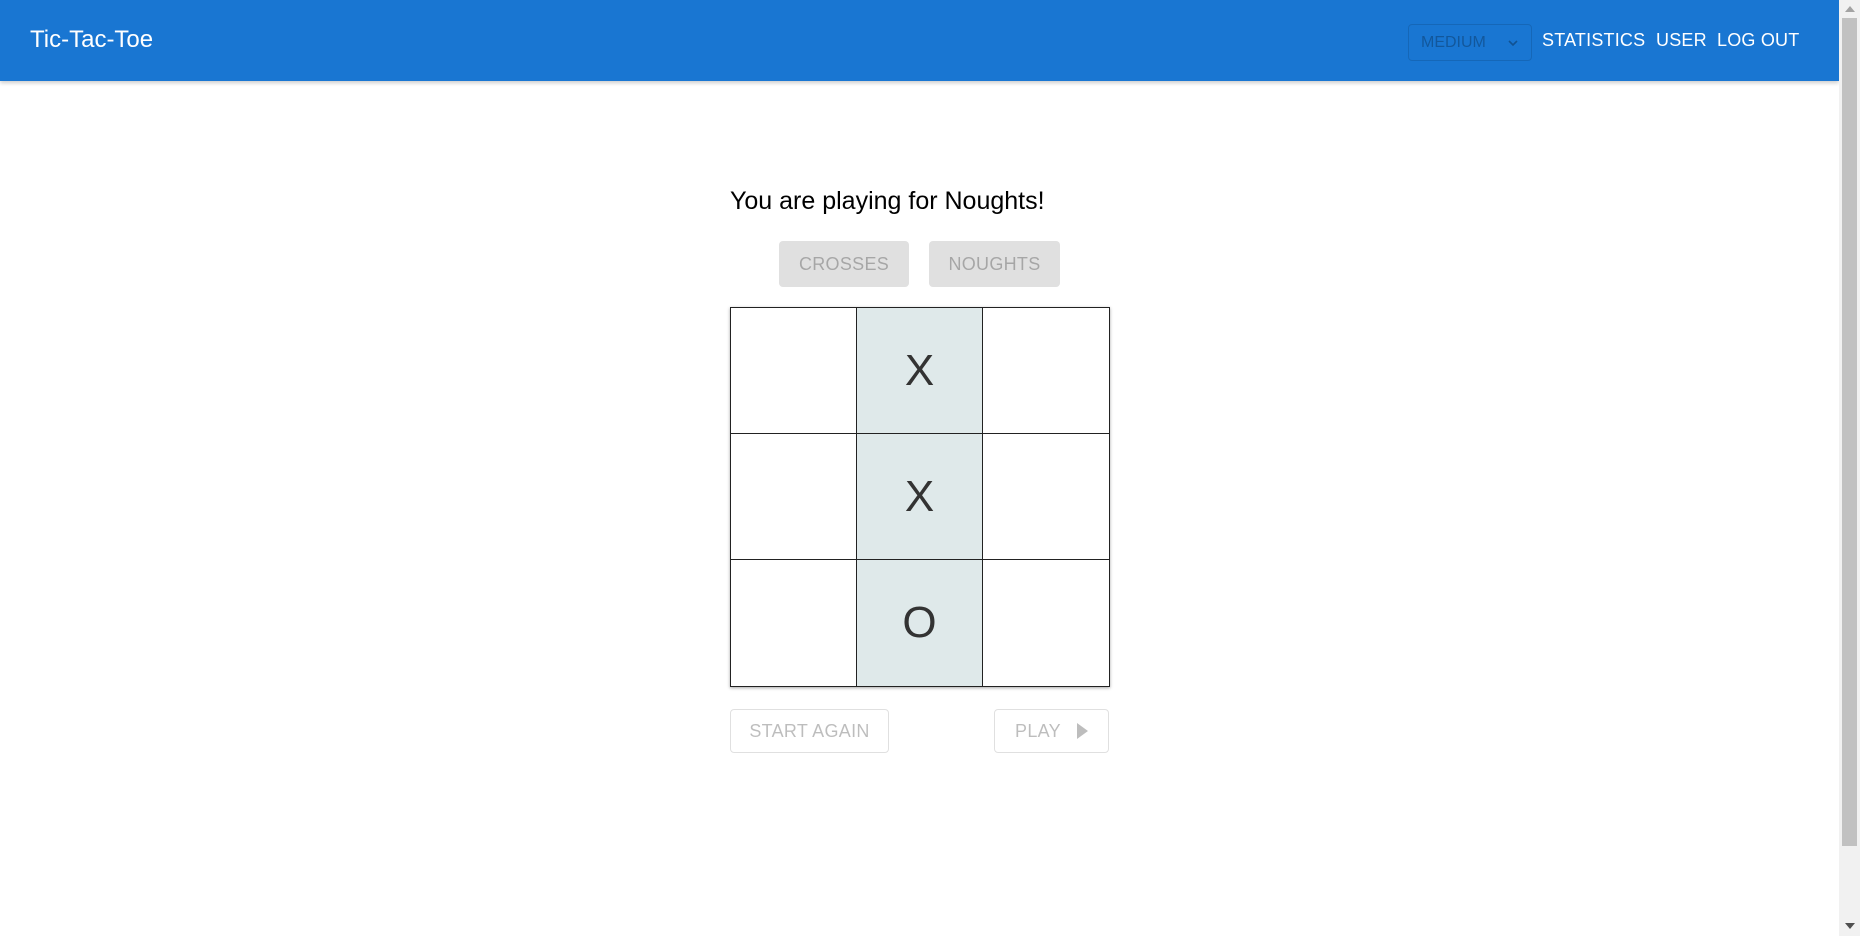 The height and width of the screenshot is (936, 1860). I want to click on game-board: X X O, so click(920, 497).